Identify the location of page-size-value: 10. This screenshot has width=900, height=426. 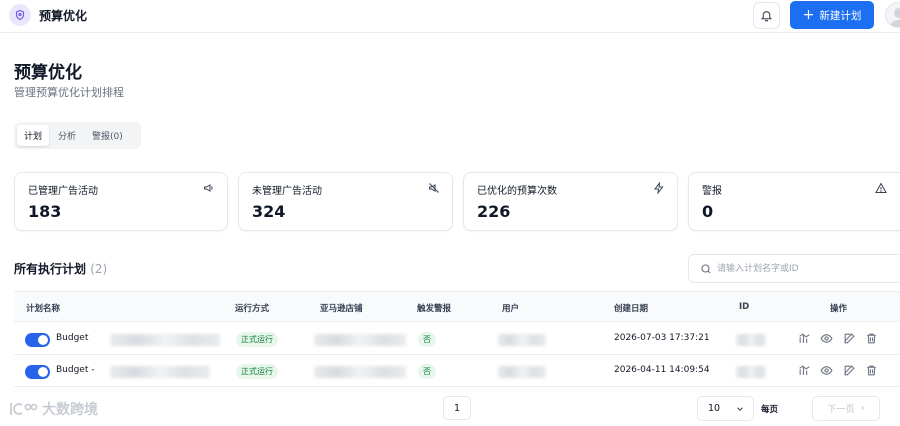
(714, 408).